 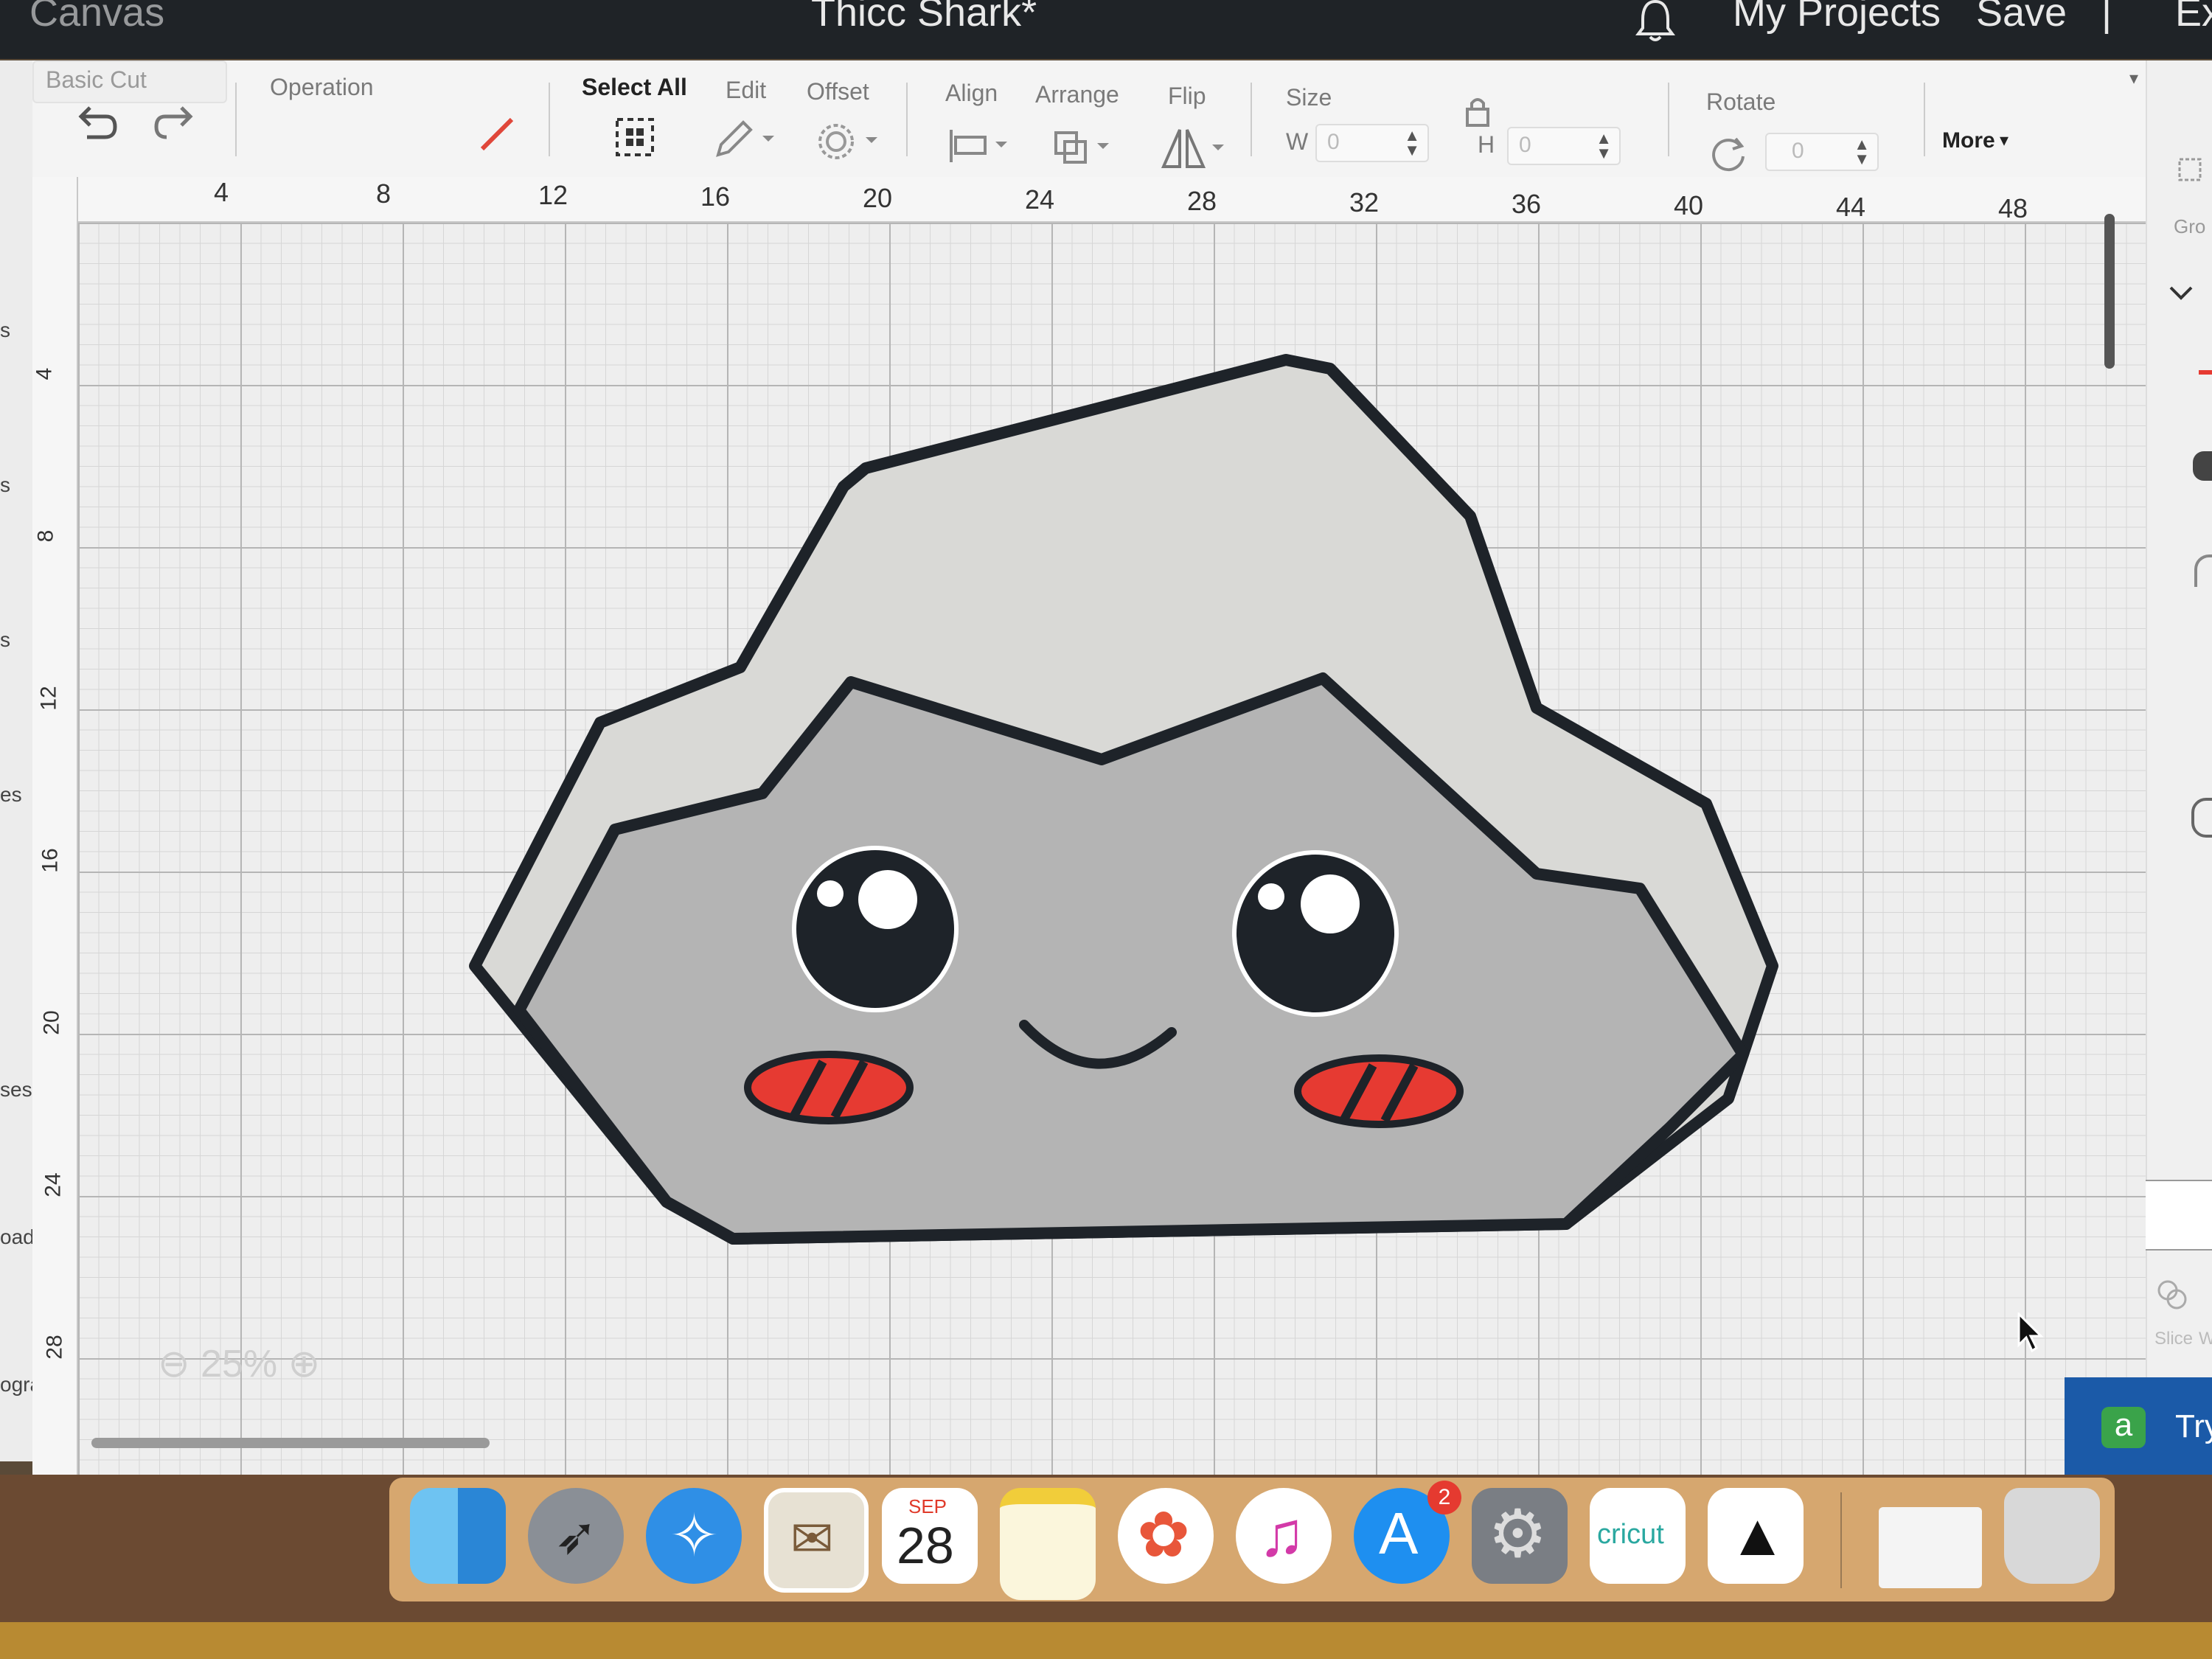 I want to click on group-label: Gro, so click(x=2189, y=226).